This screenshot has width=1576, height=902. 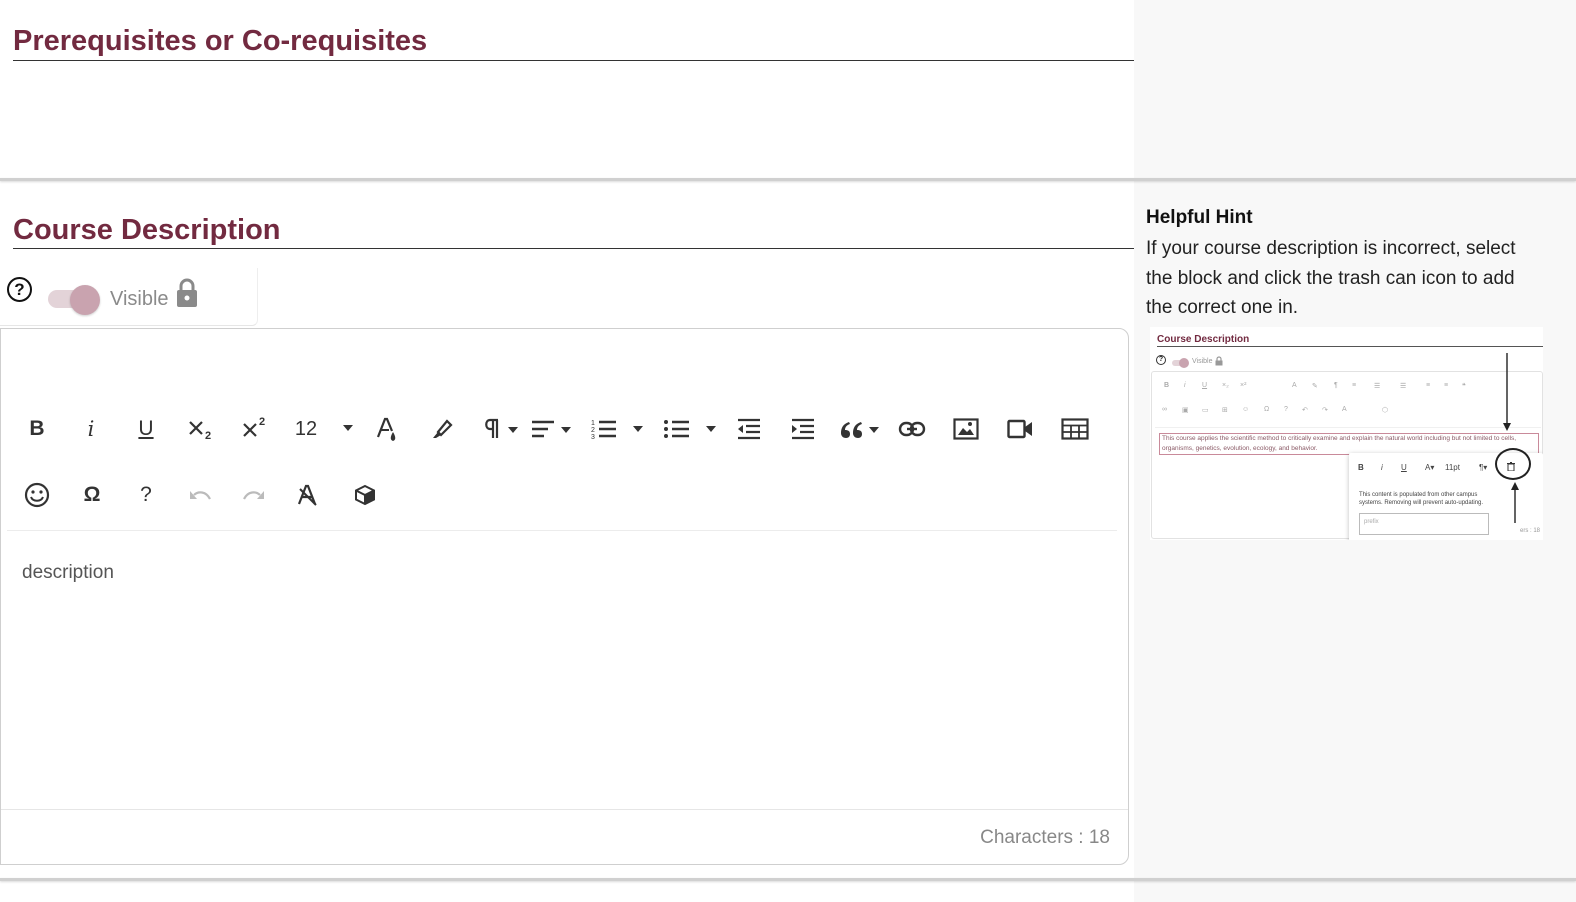 What do you see at coordinates (1164, 409) in the screenshot?
I see `hint-link-icon: ∞` at bounding box center [1164, 409].